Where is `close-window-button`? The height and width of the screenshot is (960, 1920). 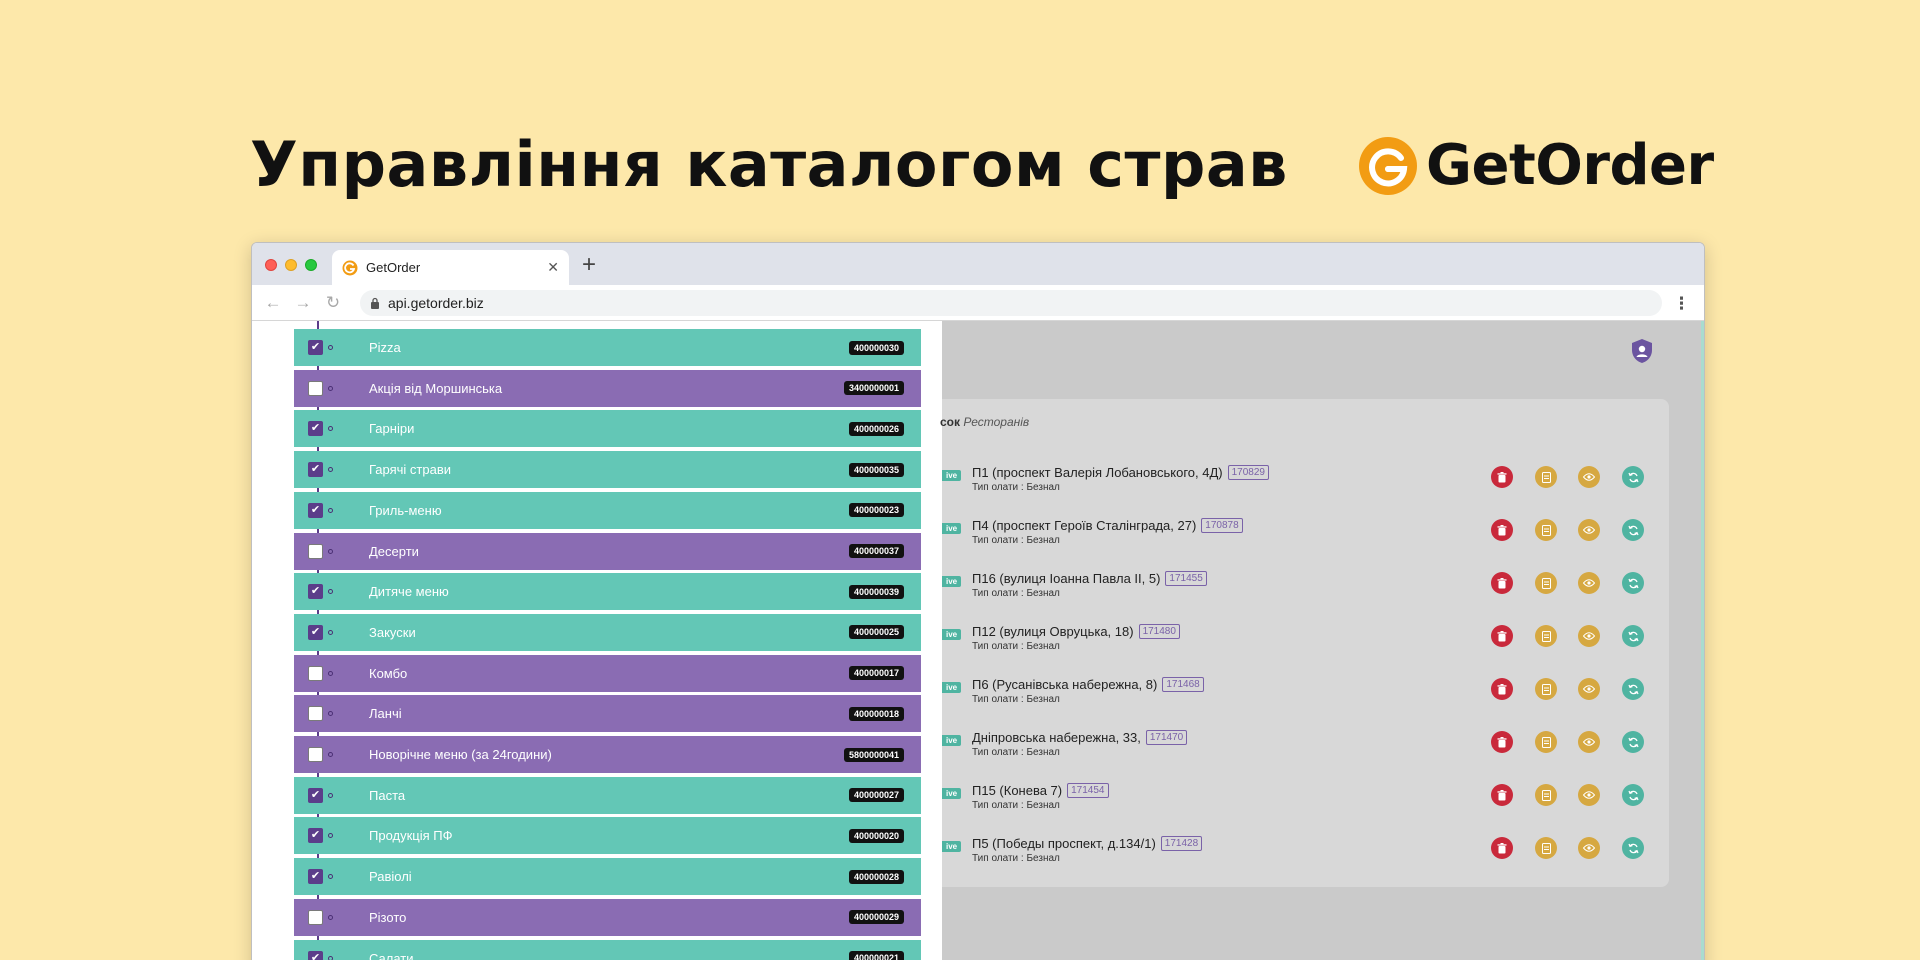
close-window-button is located at coordinates (271, 265).